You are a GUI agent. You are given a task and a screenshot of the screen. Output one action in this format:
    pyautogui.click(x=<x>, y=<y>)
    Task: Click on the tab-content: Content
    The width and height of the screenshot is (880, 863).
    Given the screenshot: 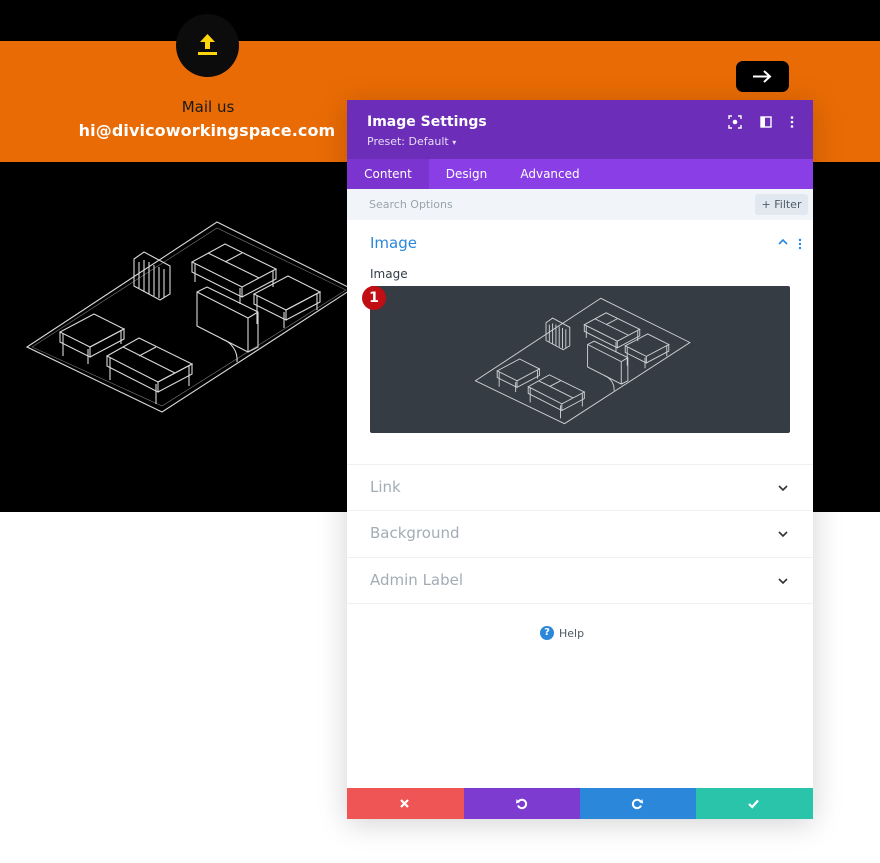 What is the action you would take?
    pyautogui.click(x=388, y=174)
    